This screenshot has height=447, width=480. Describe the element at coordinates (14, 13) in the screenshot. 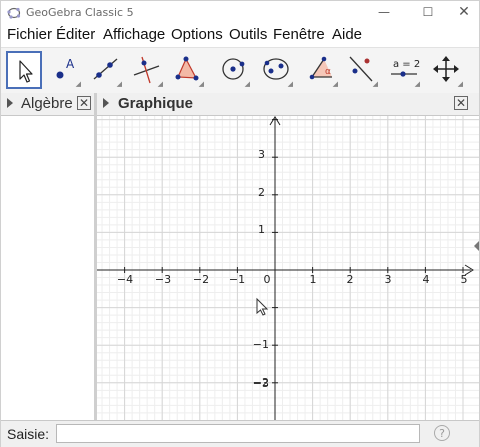

I see `geogebra-logo-icon` at that location.